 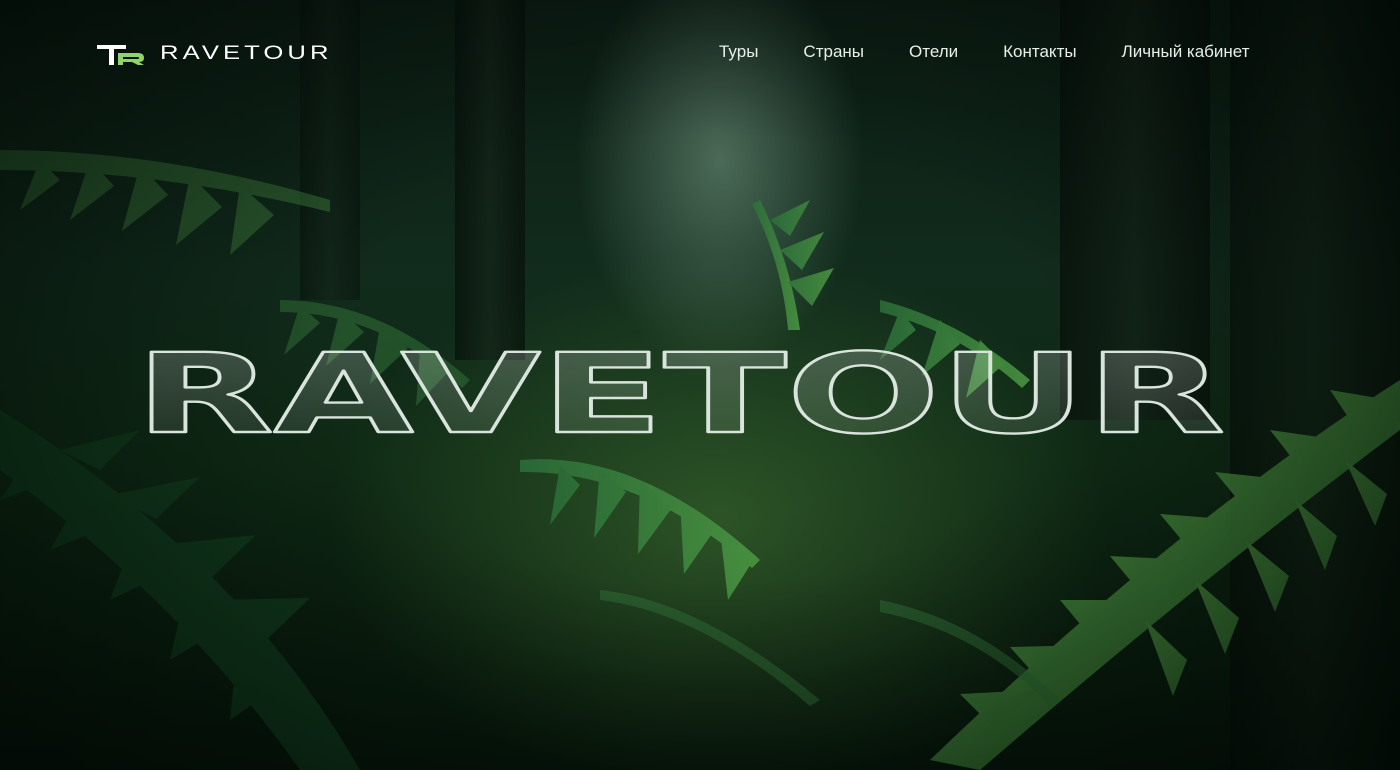 I want to click on nav-link-countries: Страны, so click(x=833, y=52).